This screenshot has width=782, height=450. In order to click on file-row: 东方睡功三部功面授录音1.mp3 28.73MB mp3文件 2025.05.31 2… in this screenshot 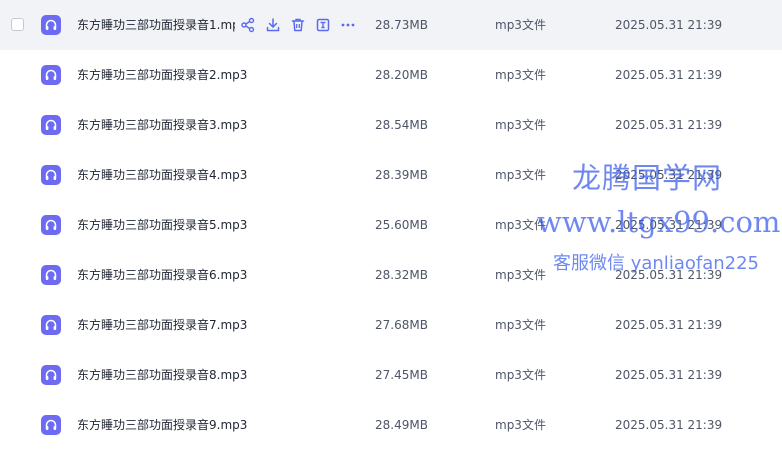, I will do `click(391, 25)`.